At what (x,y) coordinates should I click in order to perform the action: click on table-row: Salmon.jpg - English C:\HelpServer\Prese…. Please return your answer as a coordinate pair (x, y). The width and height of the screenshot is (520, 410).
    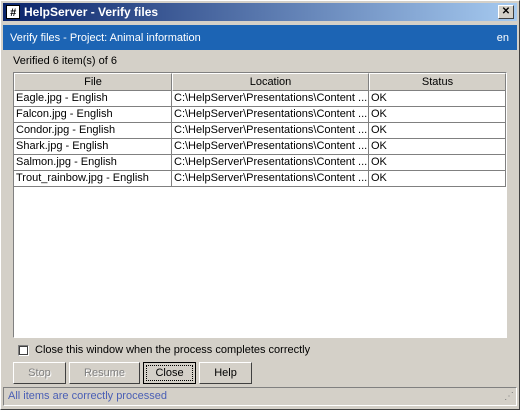
    Looking at the image, I should click on (260, 163).